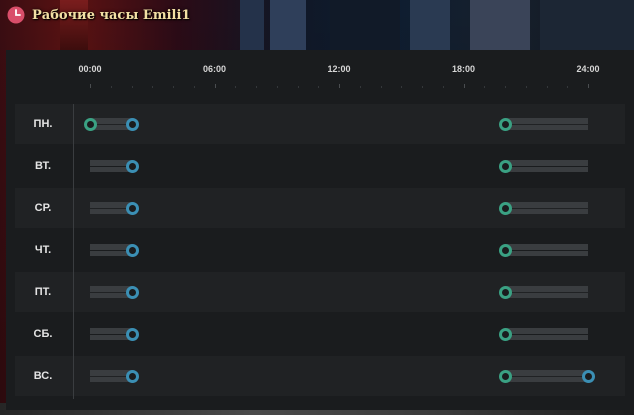 Image resolution: width=634 pixels, height=415 pixels. What do you see at coordinates (43, 292) in the screenshot?
I see `day-label: ПТ.` at bounding box center [43, 292].